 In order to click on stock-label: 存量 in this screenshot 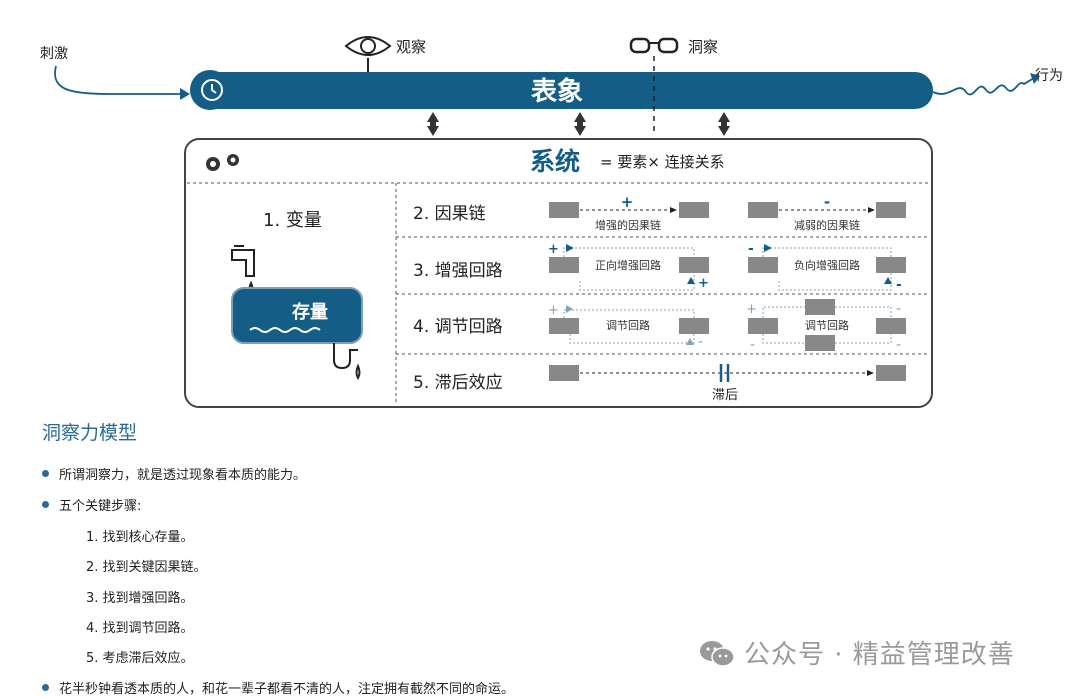, I will do `click(310, 312)`.